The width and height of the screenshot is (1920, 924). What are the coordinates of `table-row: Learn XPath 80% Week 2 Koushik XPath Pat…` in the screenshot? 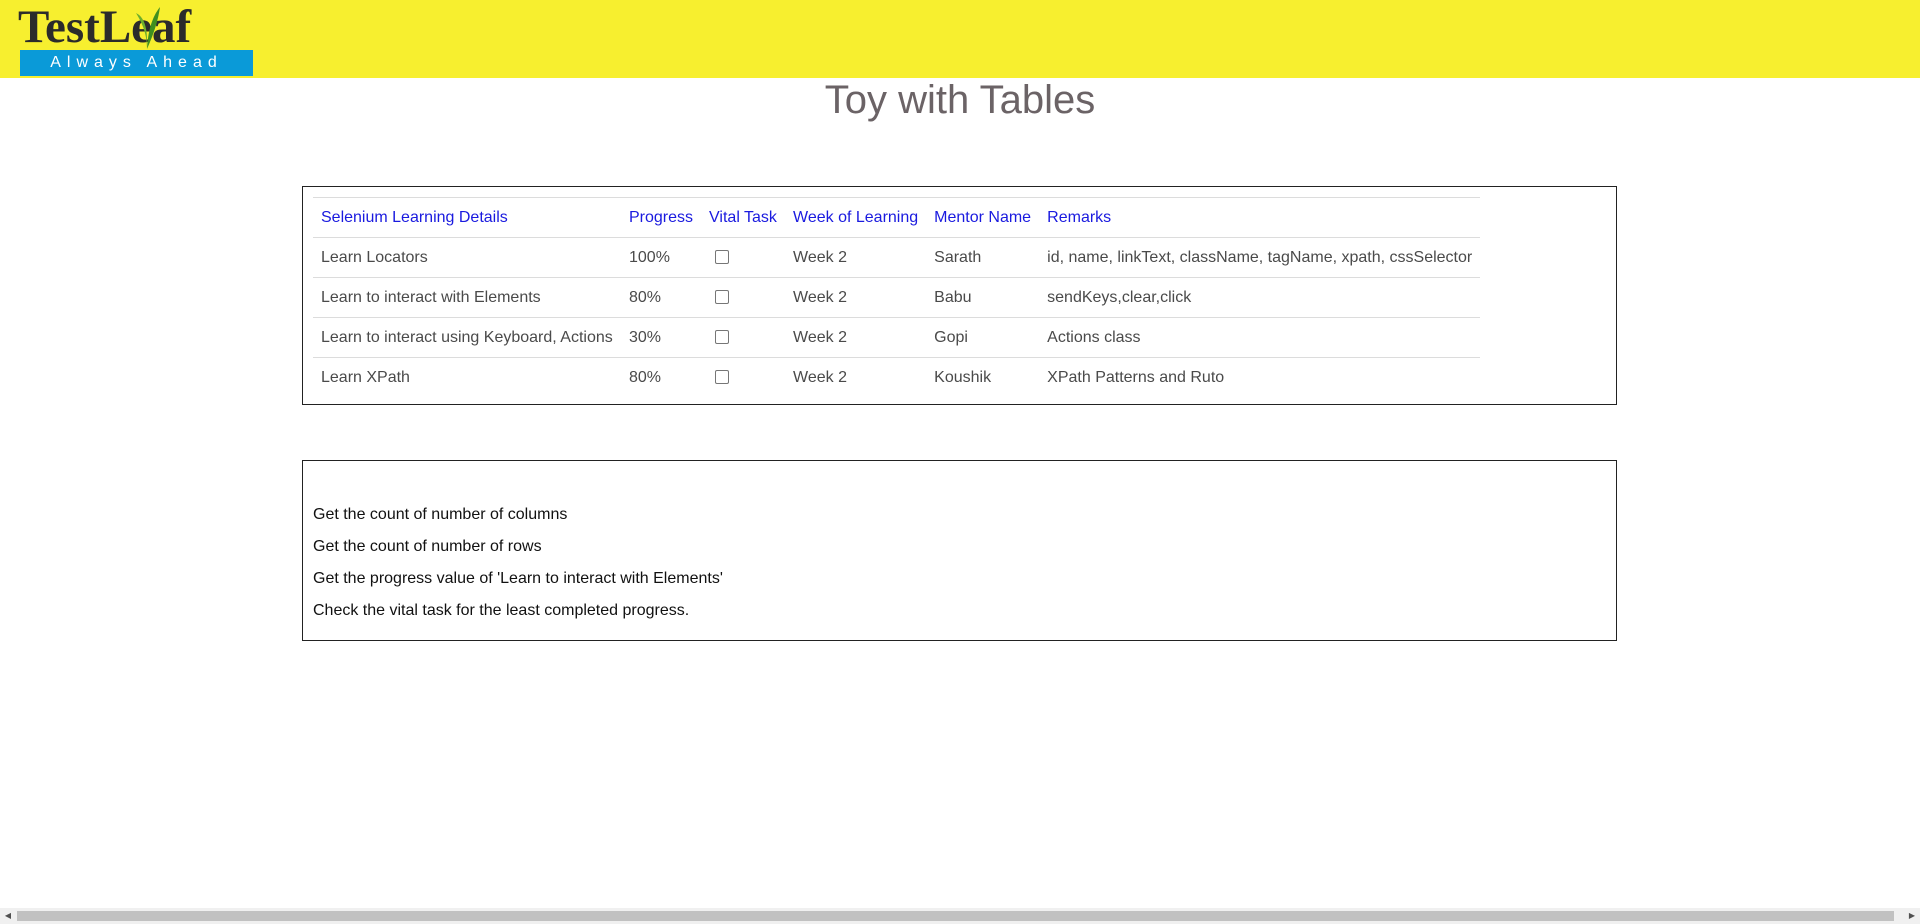 It's located at (897, 377).